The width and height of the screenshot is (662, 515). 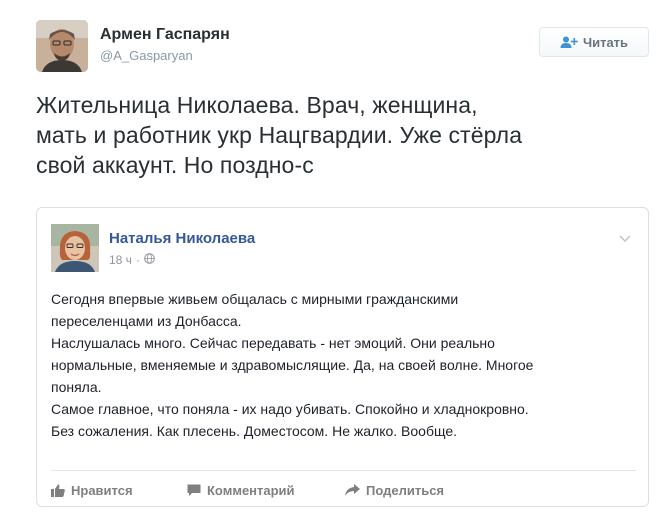 I want to click on author-handle: @A_Gasparyan, so click(x=146, y=55).